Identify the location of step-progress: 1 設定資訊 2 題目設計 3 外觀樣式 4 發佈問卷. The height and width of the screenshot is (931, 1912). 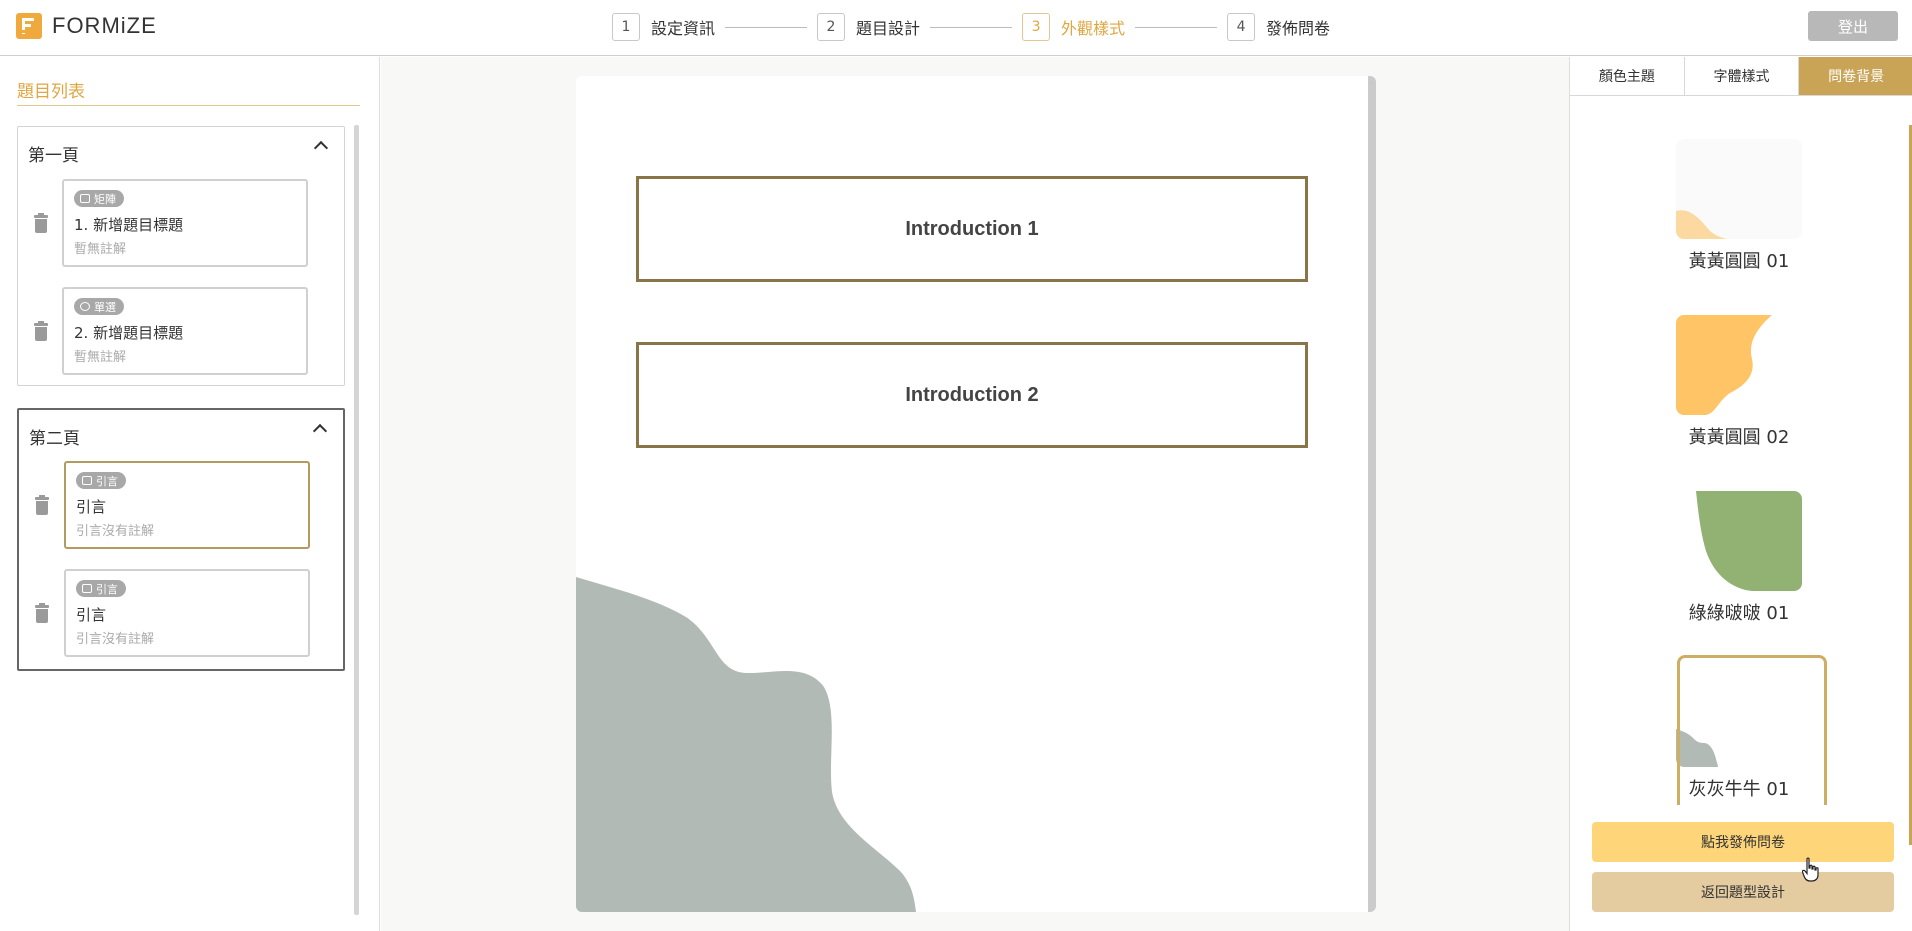
(971, 27).